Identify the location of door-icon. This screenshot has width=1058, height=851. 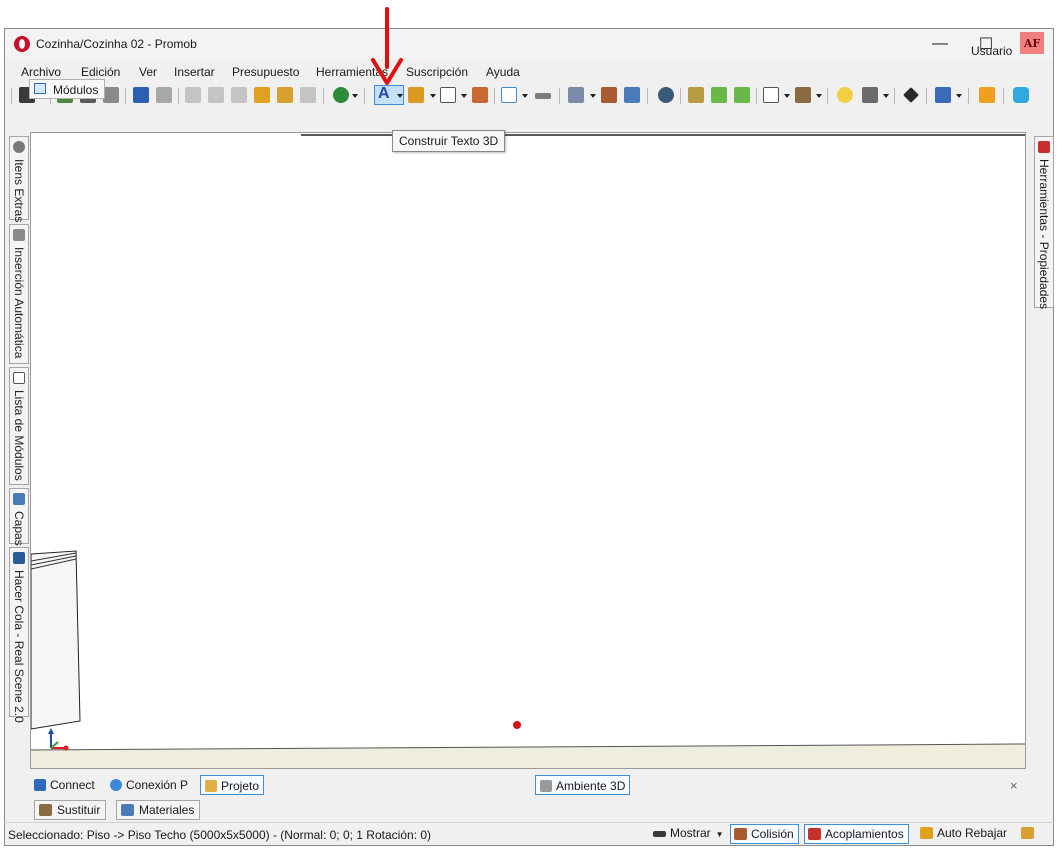
(480, 95).